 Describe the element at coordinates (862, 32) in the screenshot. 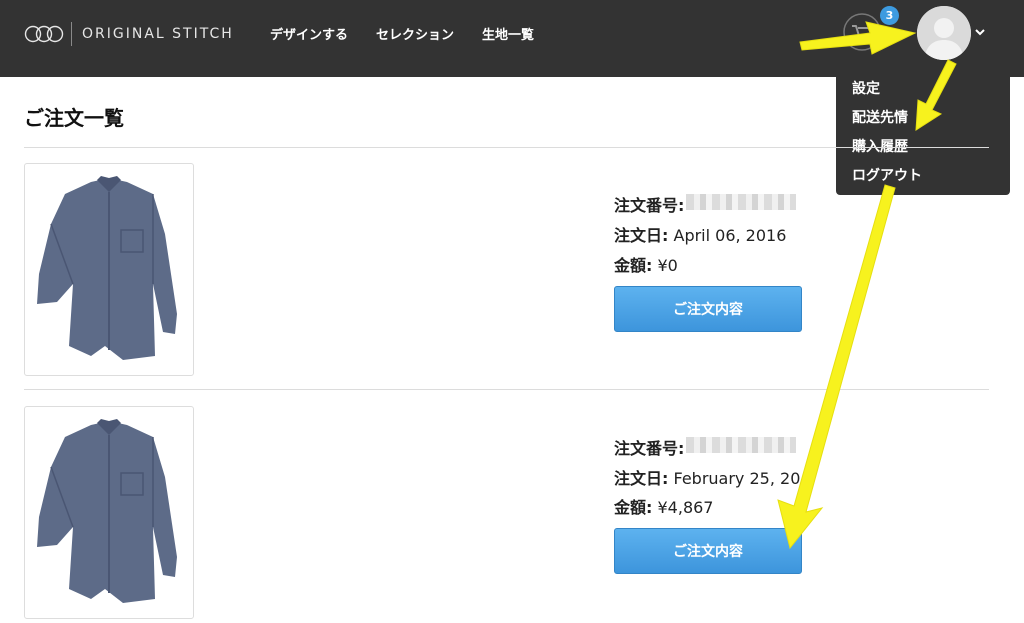

I see `cart-icon` at that location.